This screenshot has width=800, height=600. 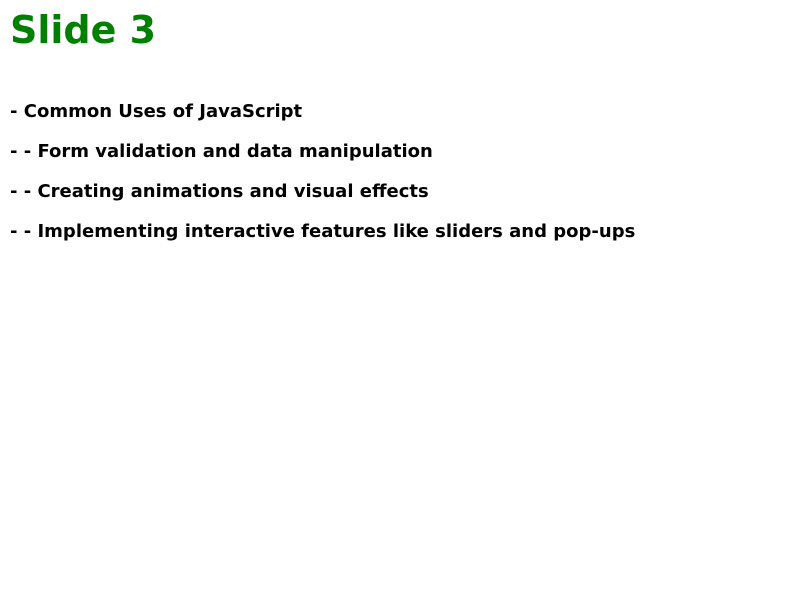 I want to click on bullet-item: - Common Uses of JavaScript, so click(x=156, y=111).